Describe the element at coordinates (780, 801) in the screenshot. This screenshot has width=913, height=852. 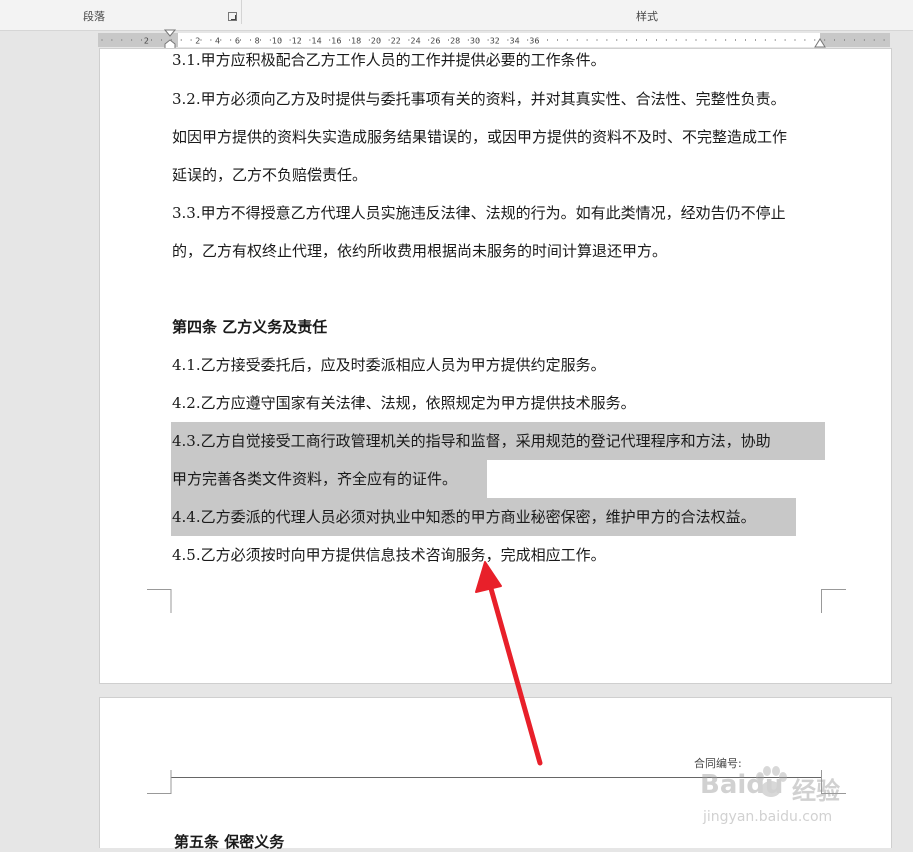
I see `baidu-jingyan-watermark: Baidu 经验 jingyan.baidu.com` at that location.